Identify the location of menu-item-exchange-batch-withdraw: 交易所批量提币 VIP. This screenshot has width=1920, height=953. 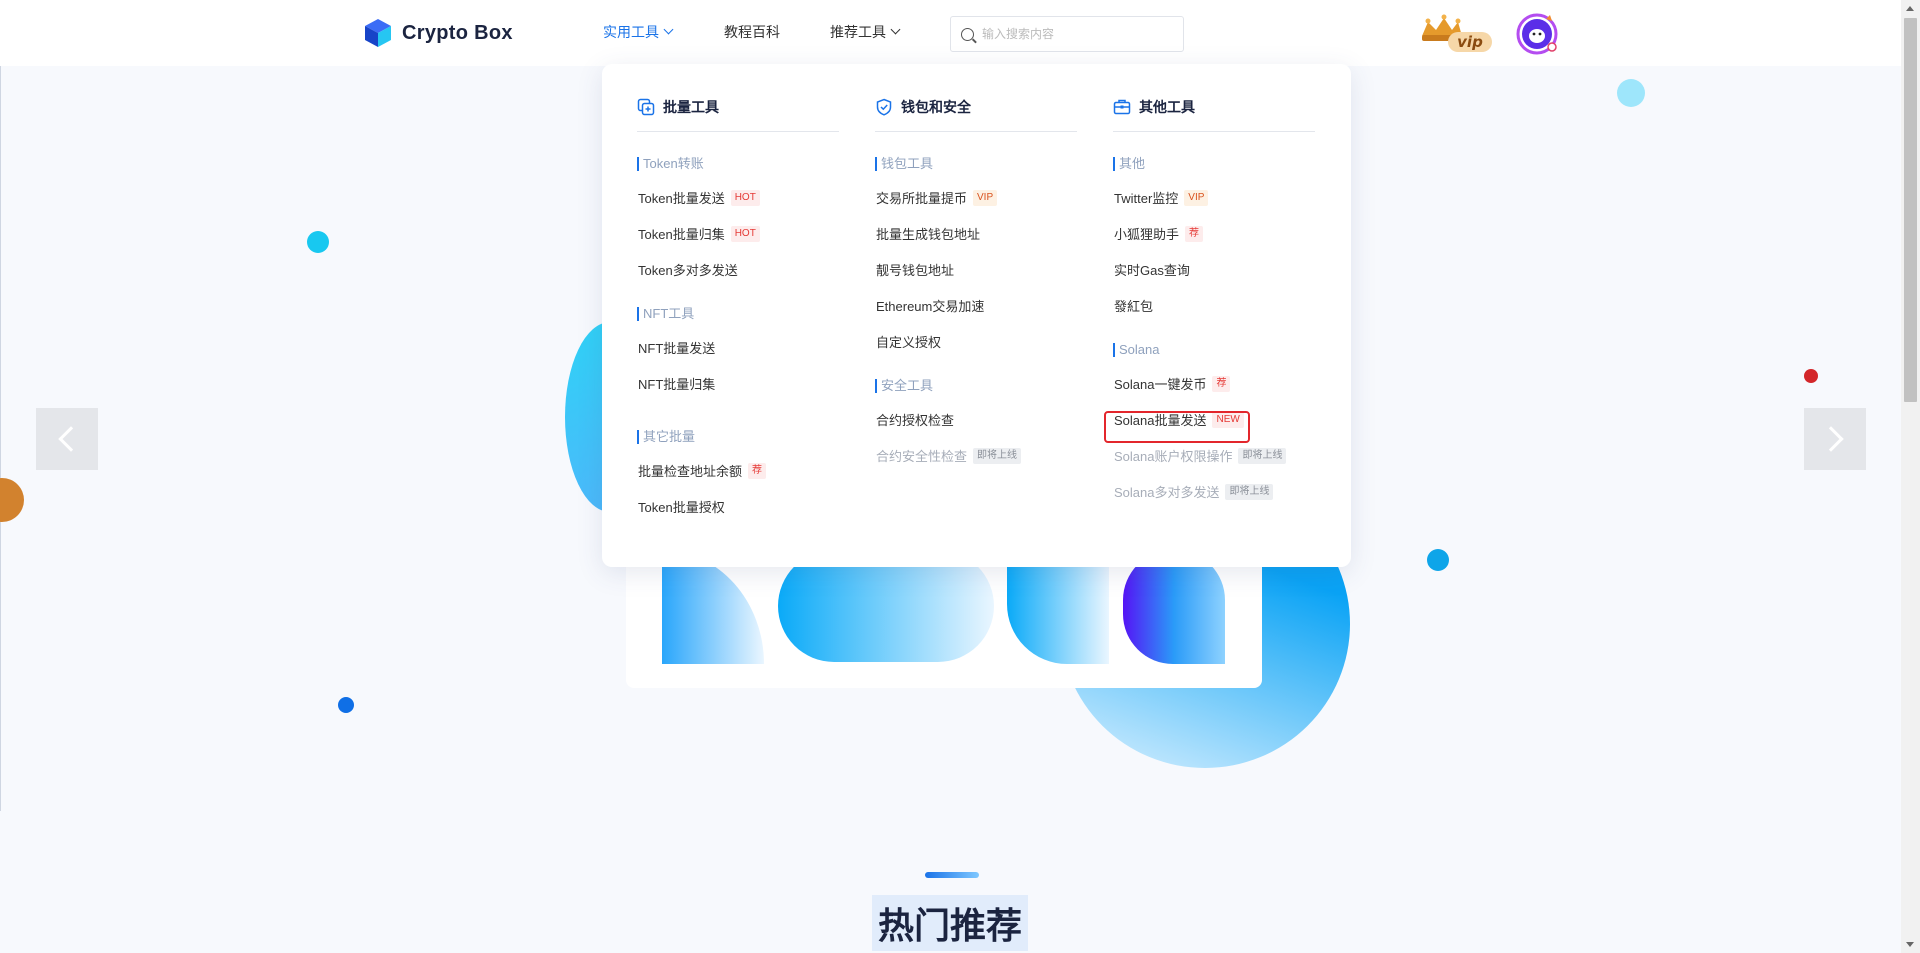
(937, 197).